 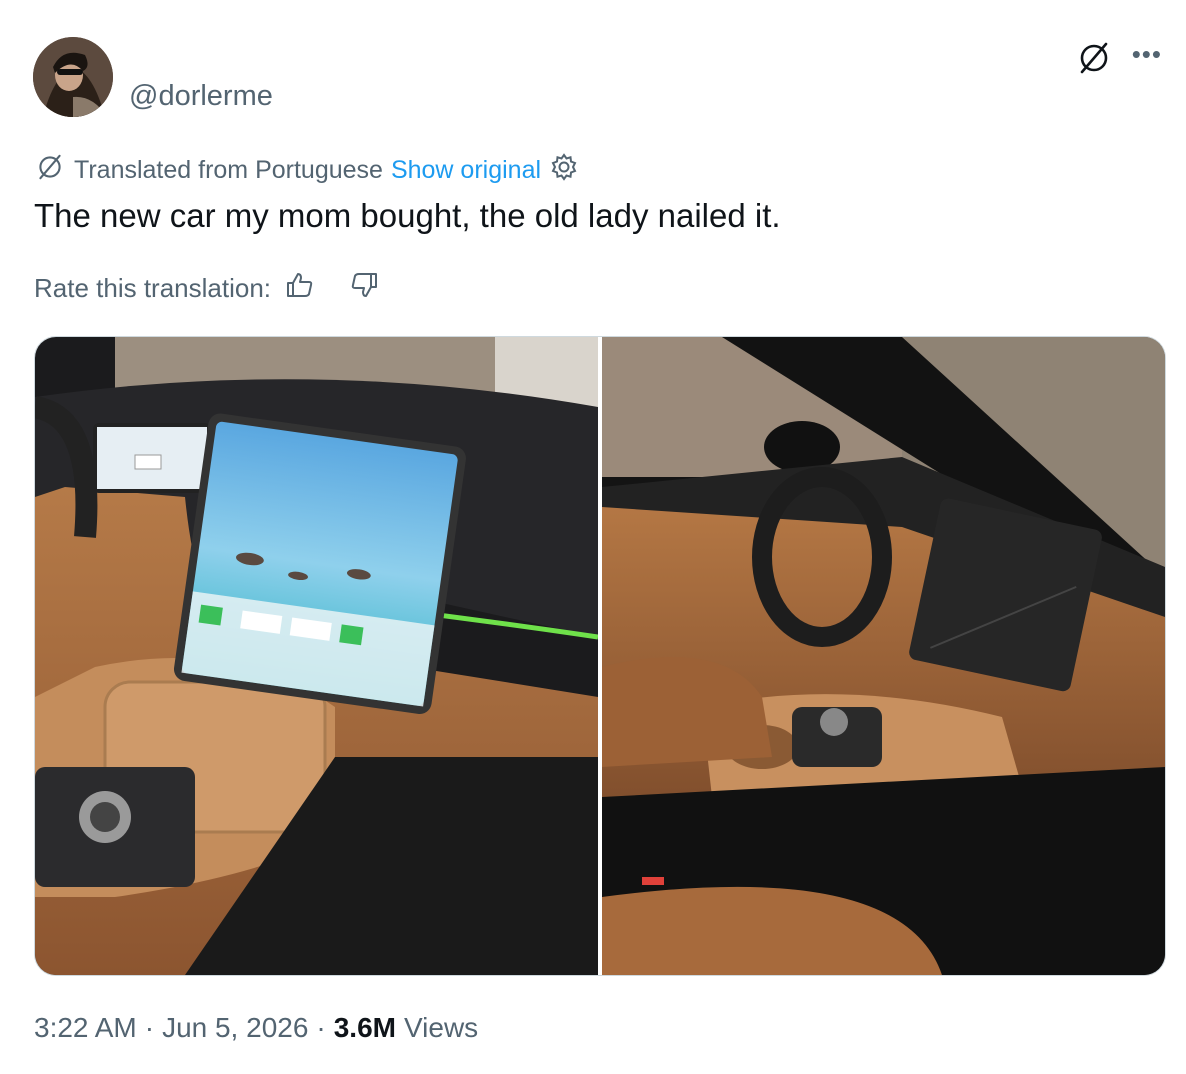 I want to click on views-count: 3.6M, so click(x=364, y=1027).